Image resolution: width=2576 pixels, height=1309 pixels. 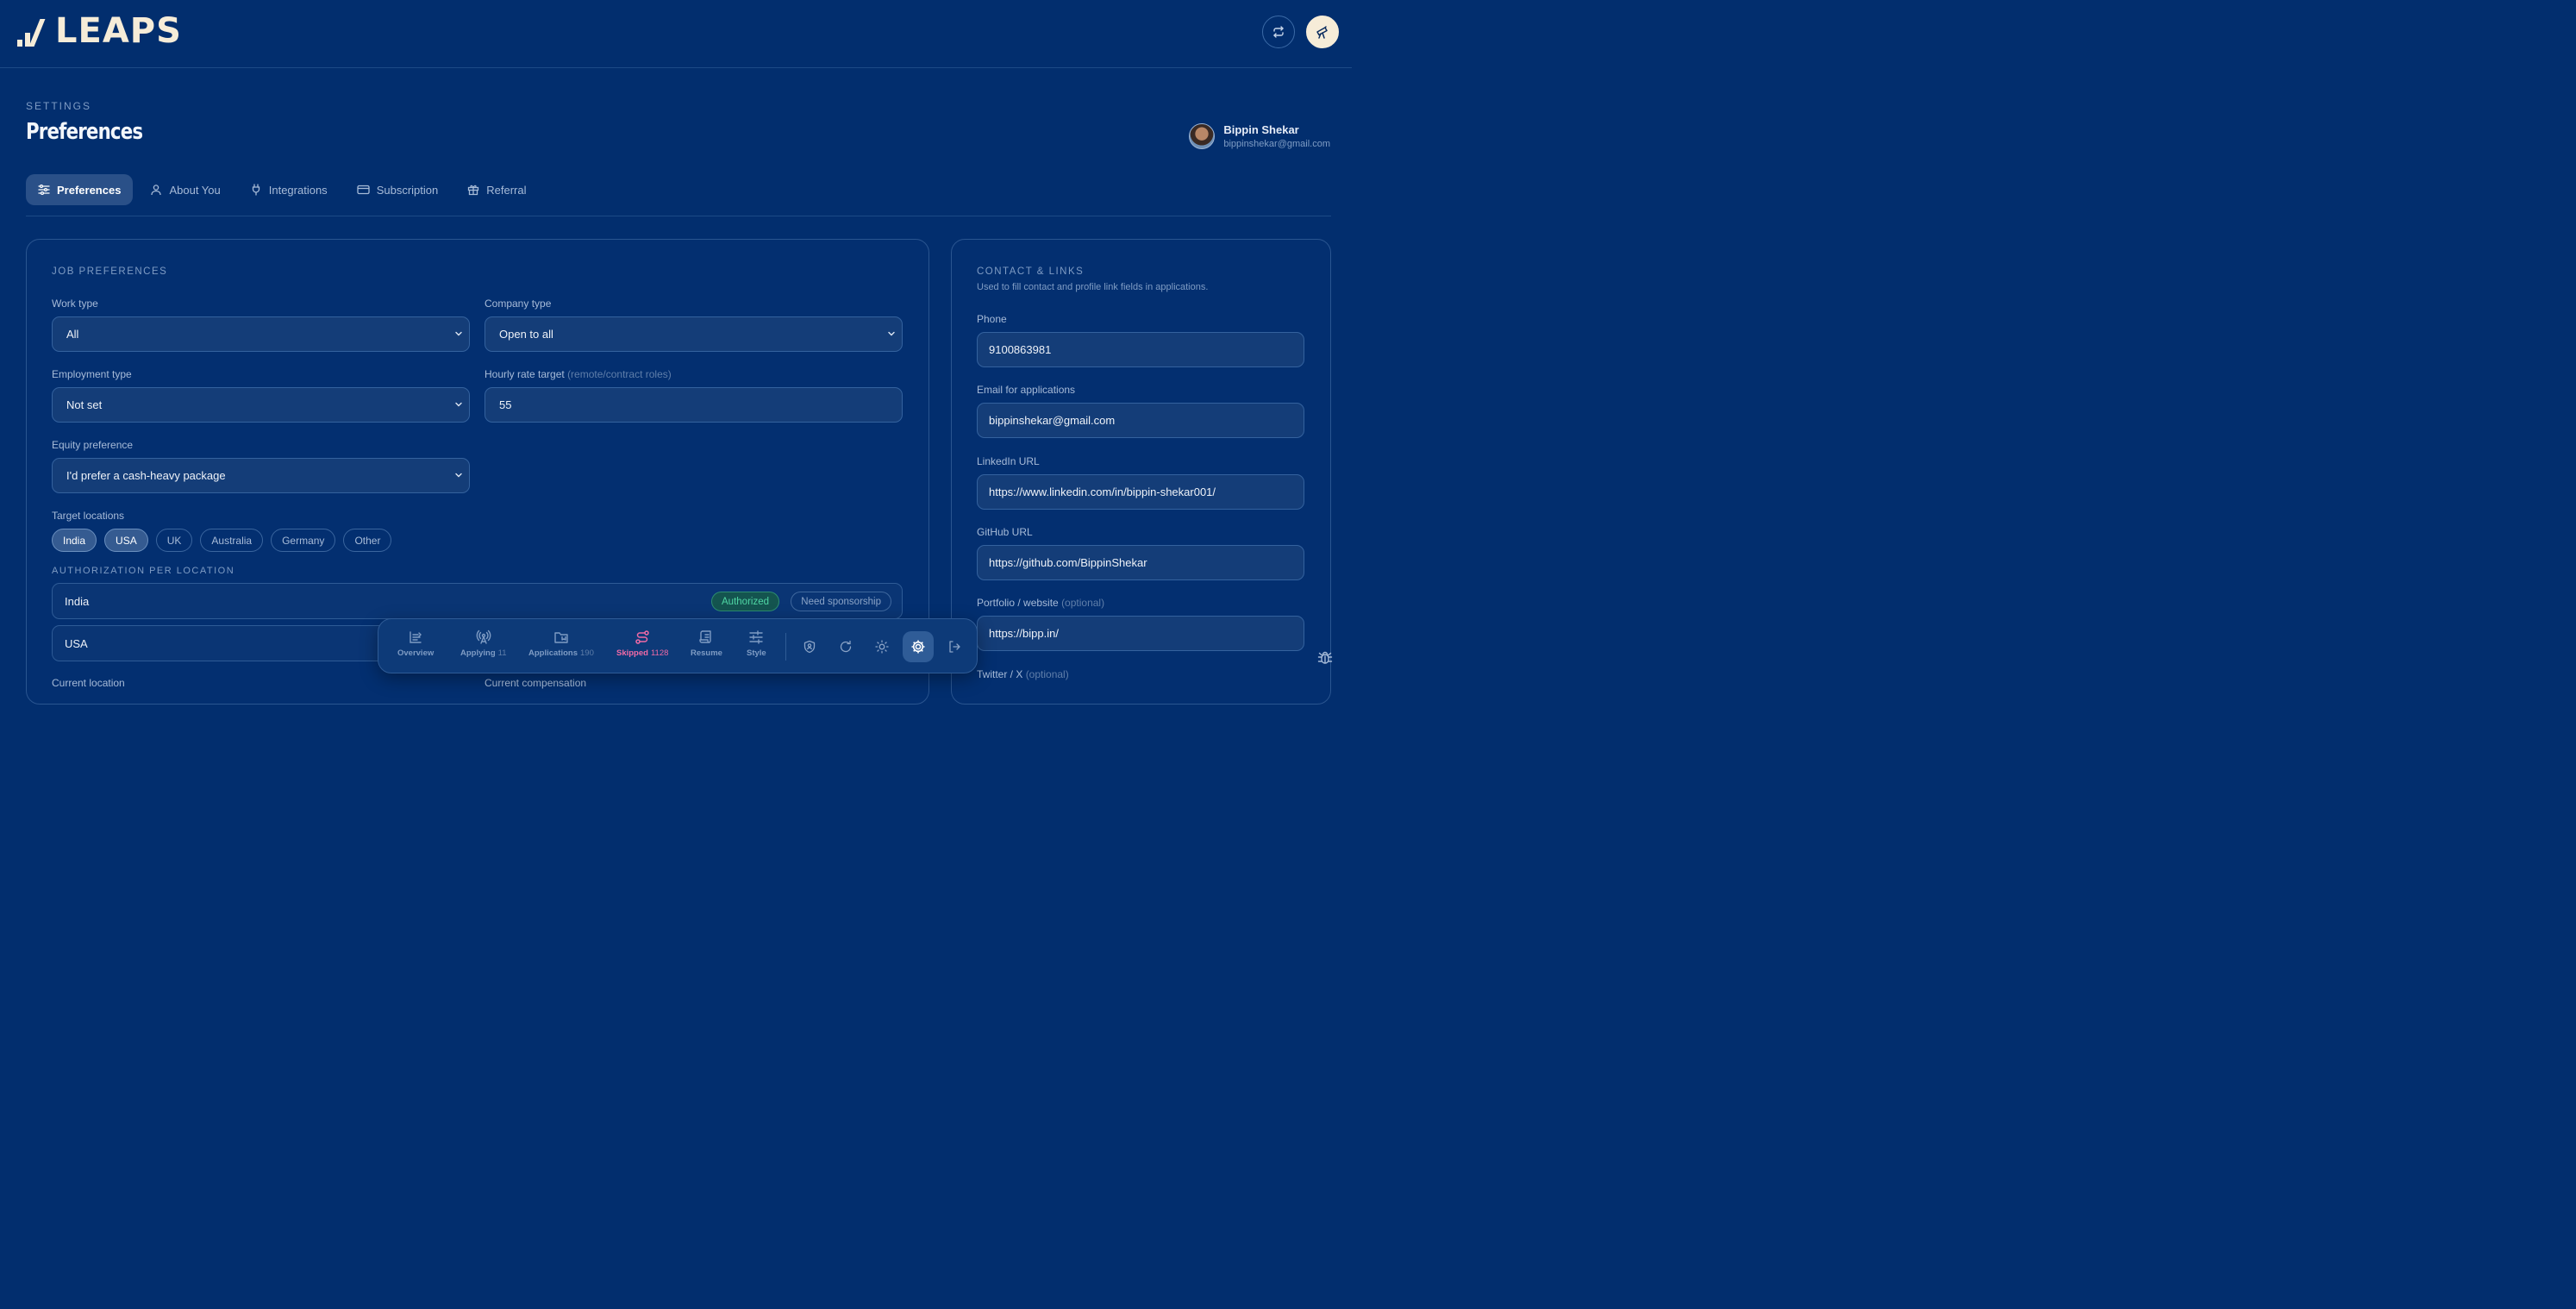 What do you see at coordinates (90, 190) in the screenshot?
I see `tab-label: Preferences` at bounding box center [90, 190].